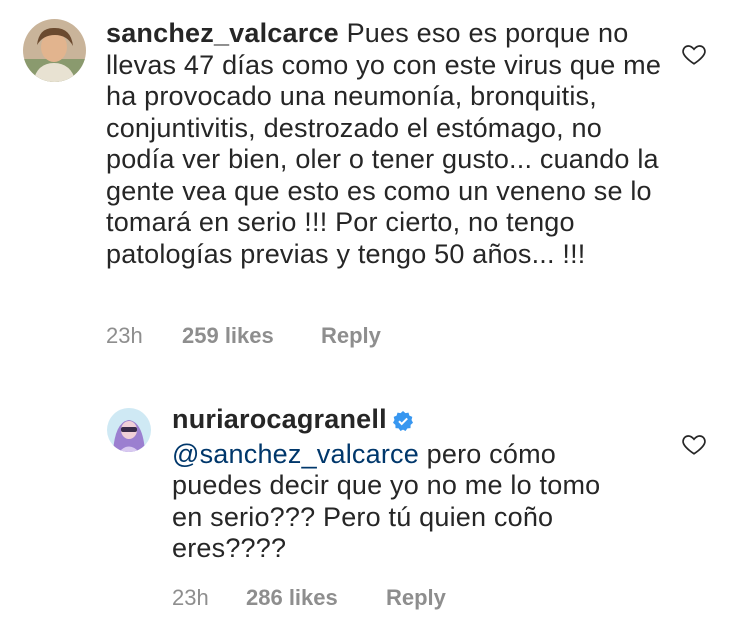  I want to click on username: sanchez_valcarce, so click(222, 33).